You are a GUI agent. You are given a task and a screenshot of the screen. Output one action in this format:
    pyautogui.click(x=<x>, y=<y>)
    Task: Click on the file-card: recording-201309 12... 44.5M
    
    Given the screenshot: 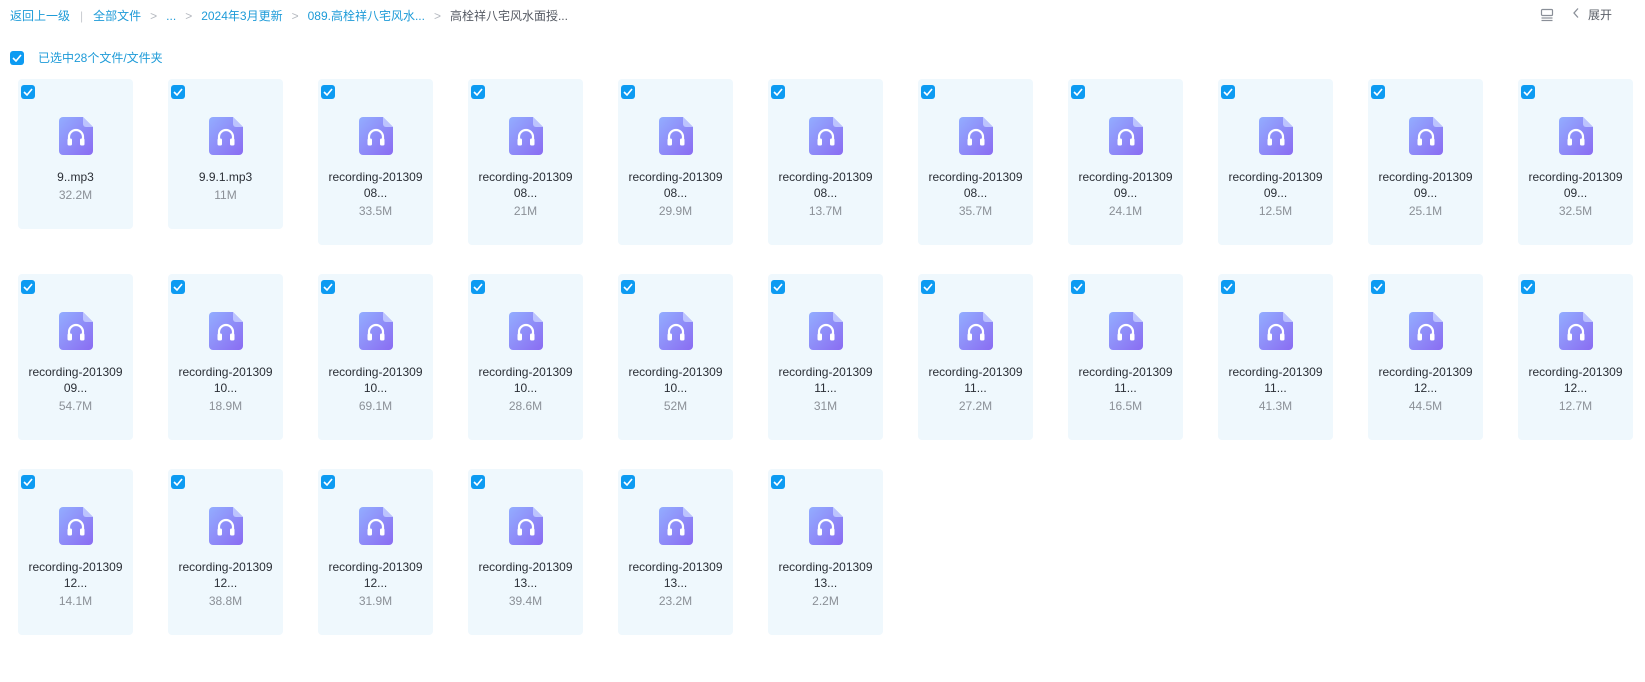 What is the action you would take?
    pyautogui.click(x=1425, y=357)
    